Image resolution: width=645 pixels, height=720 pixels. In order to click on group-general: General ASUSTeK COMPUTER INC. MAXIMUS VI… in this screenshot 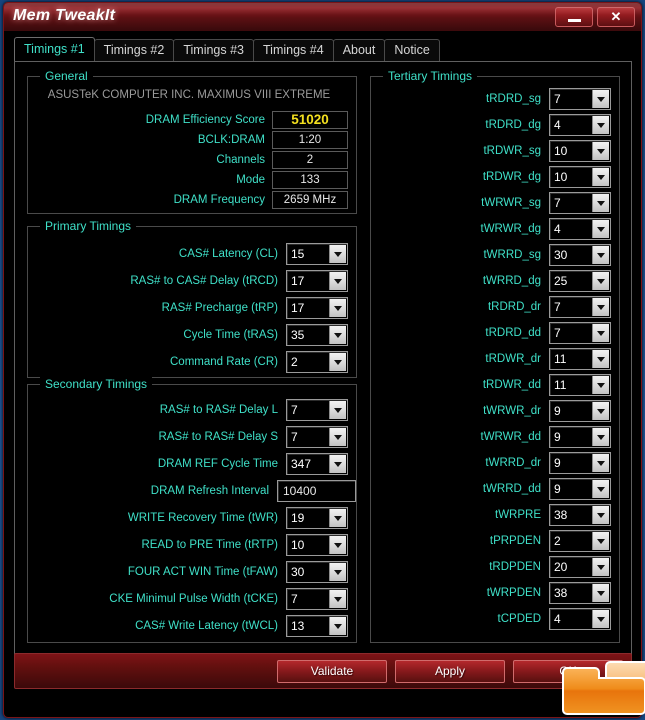, I will do `click(192, 141)`.